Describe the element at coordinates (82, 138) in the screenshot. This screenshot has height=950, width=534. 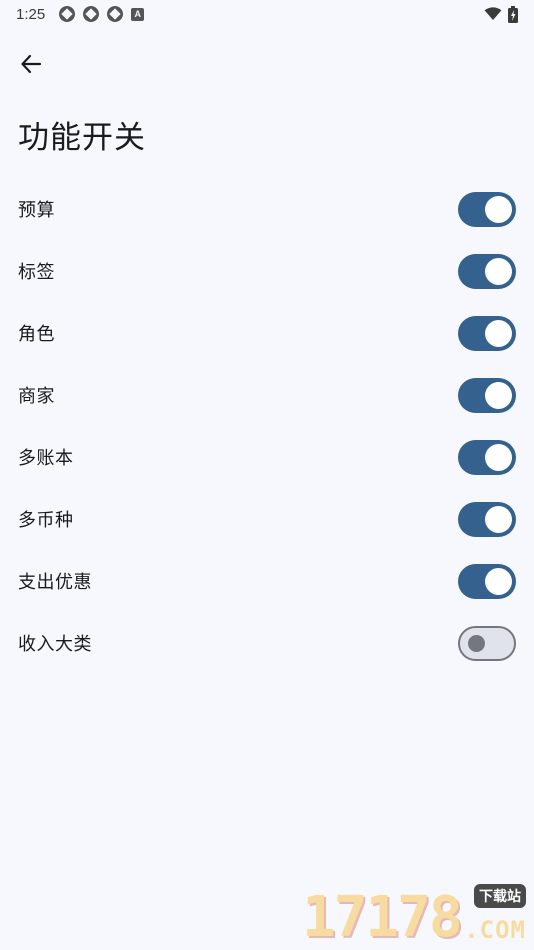
I see `page-title: 功能开关` at that location.